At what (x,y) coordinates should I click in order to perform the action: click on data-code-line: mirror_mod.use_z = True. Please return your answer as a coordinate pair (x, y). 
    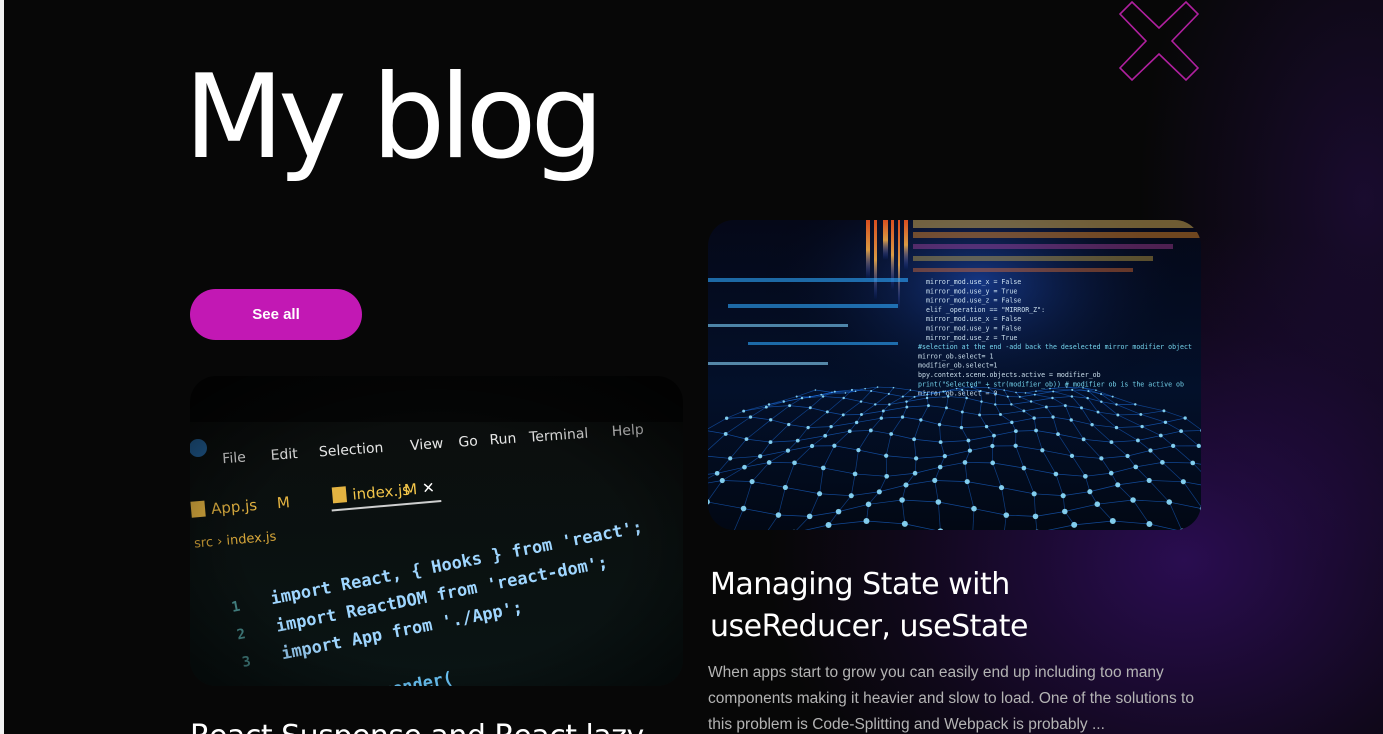
    Looking at the image, I should click on (971, 338).